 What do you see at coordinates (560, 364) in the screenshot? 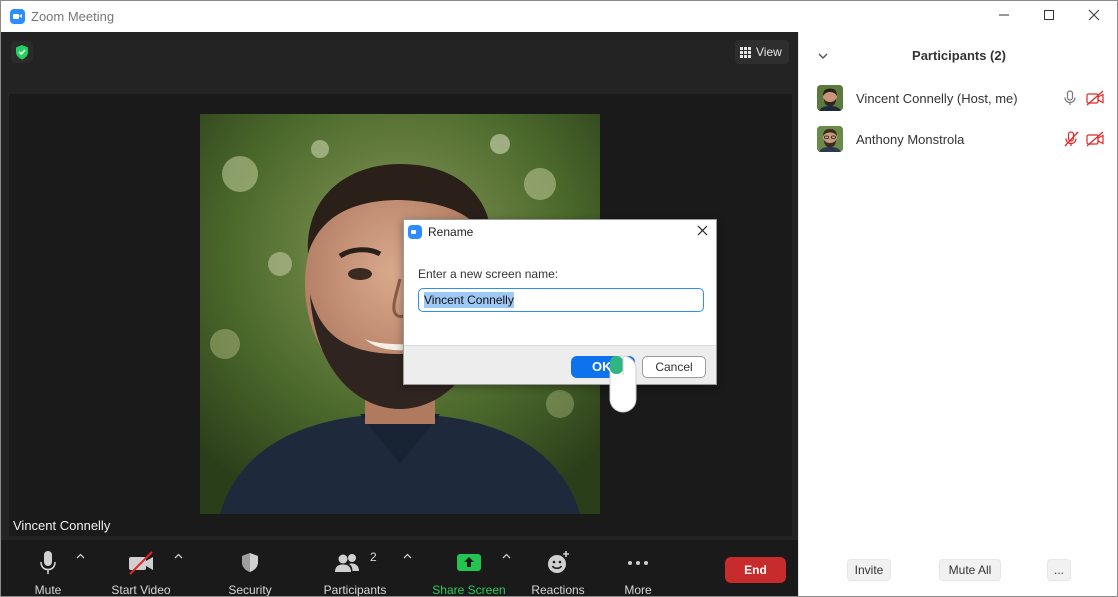
I see `dialog-footer: OK Cancel` at bounding box center [560, 364].